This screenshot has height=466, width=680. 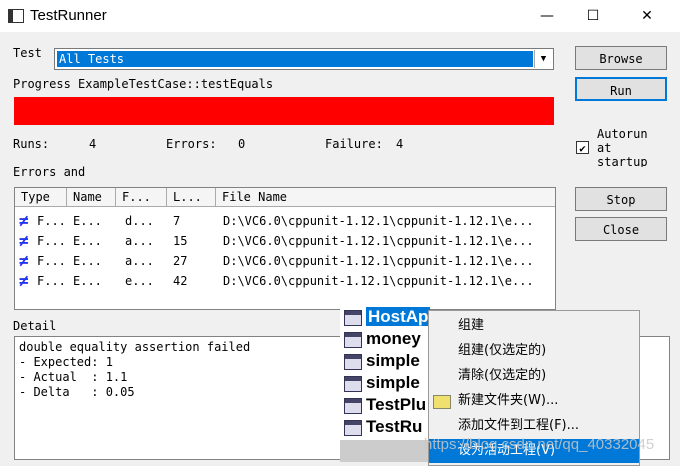 What do you see at coordinates (534, 326) in the screenshot?
I see `menu-item: 组建` at bounding box center [534, 326].